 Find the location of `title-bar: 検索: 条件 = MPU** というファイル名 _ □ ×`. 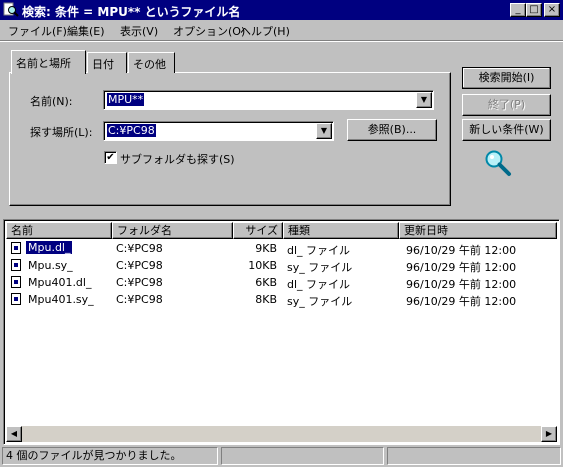

title-bar: 検索: 条件 = MPU** というファイル名 _ □ × is located at coordinates (281, 10).